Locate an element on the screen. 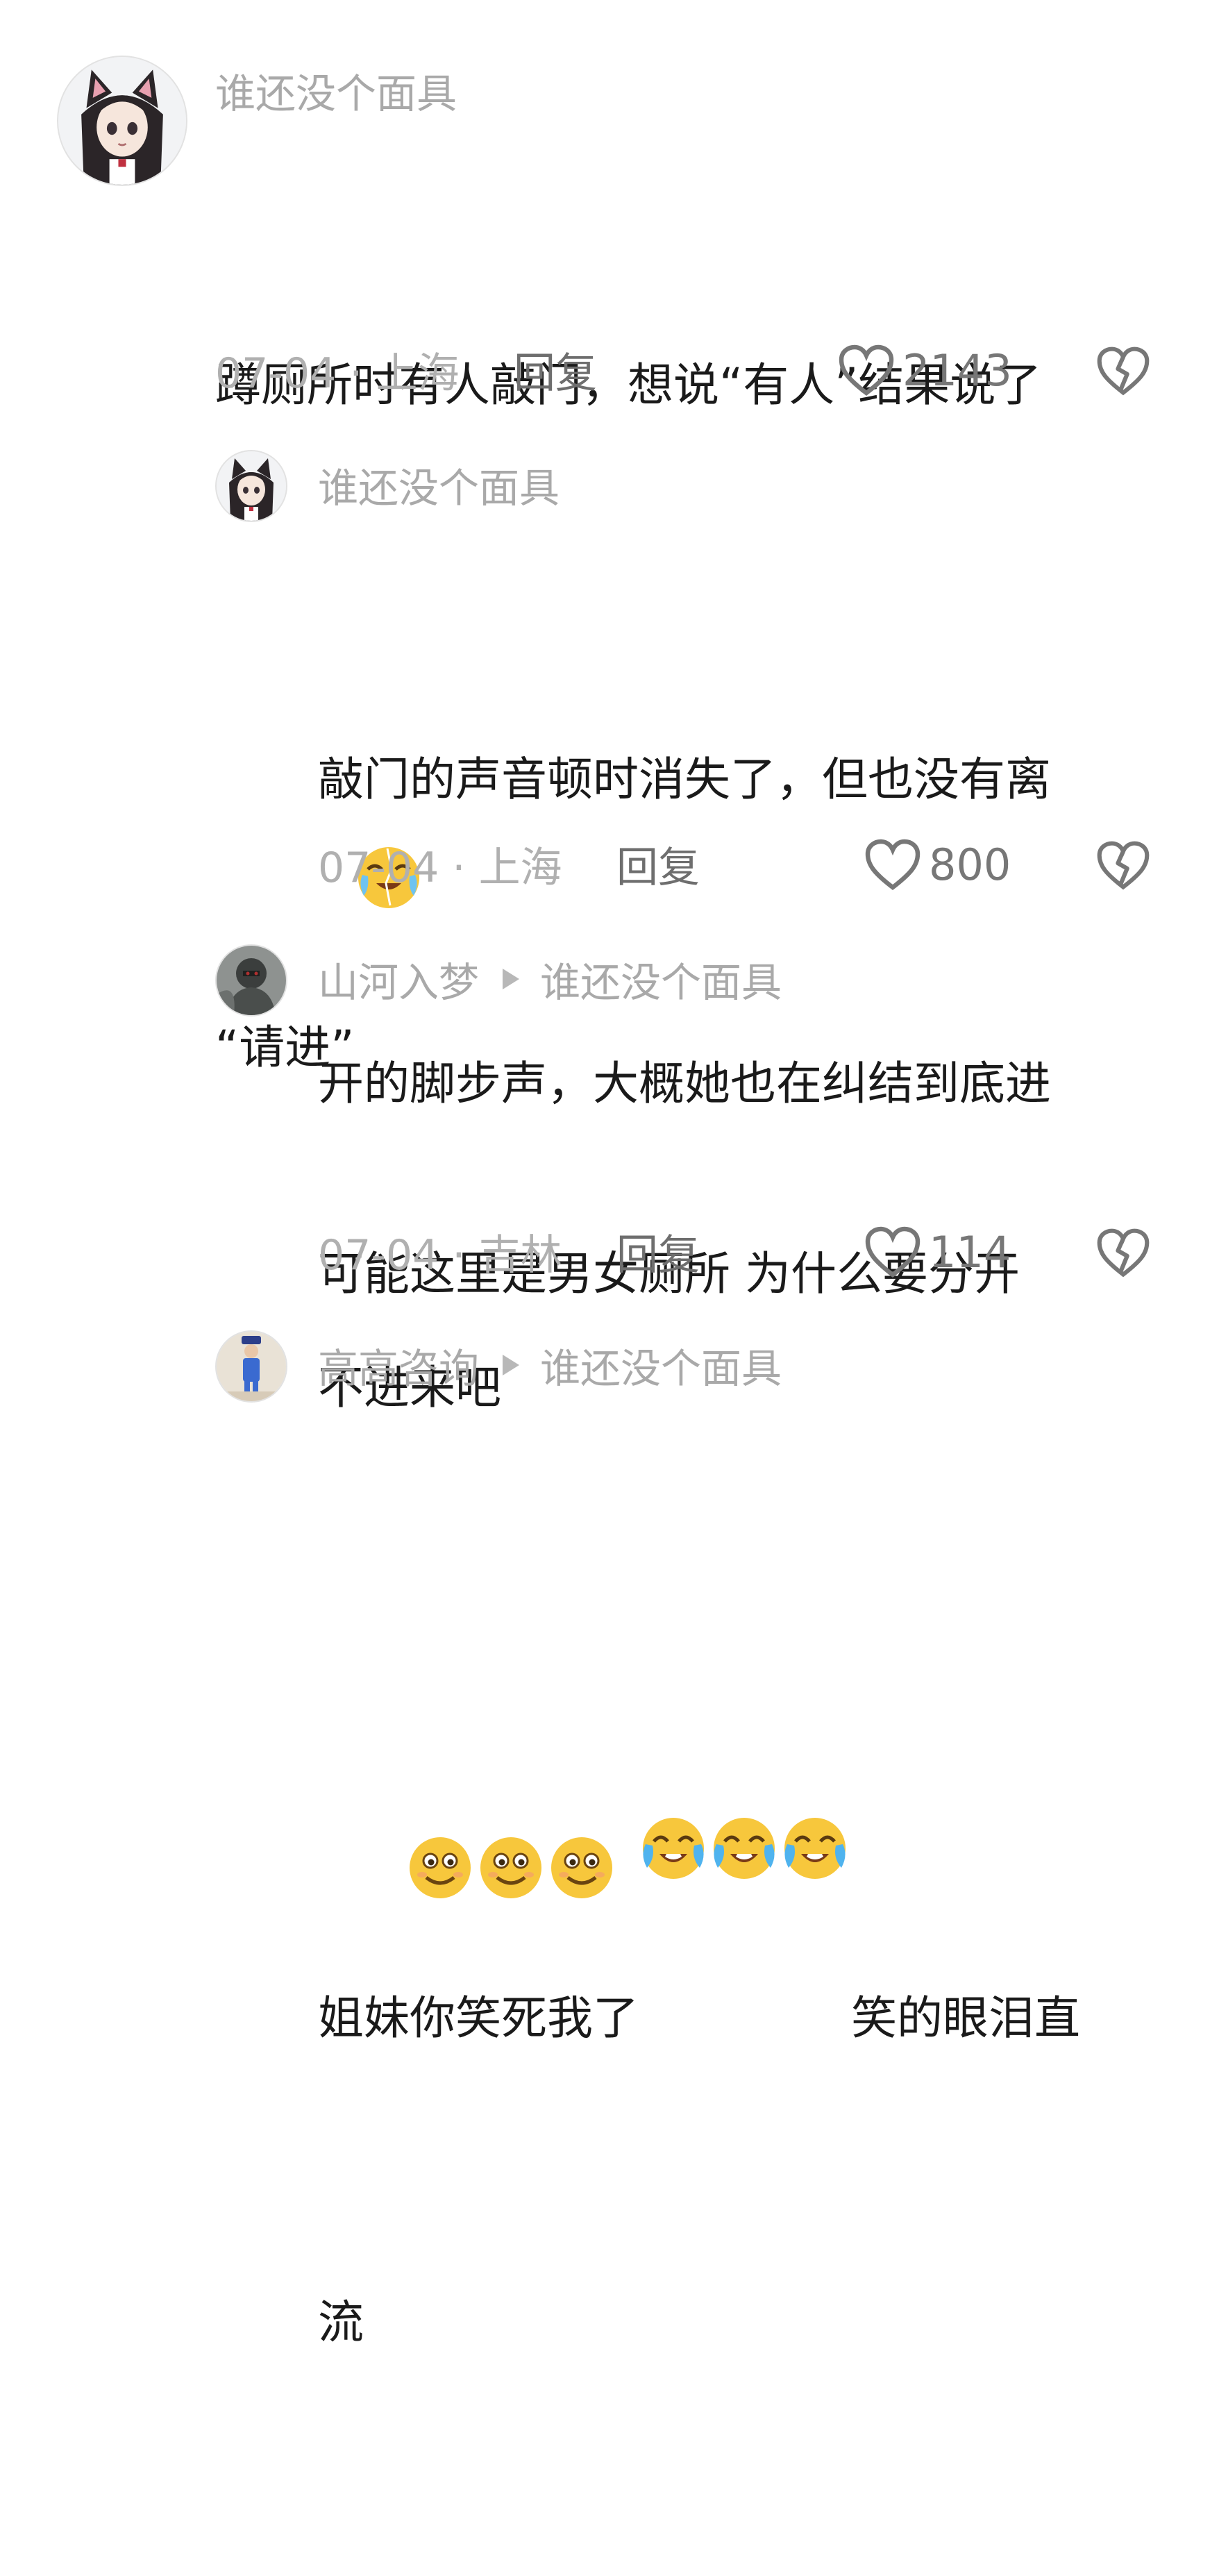  like-button: 114 is located at coordinates (937, 1252).